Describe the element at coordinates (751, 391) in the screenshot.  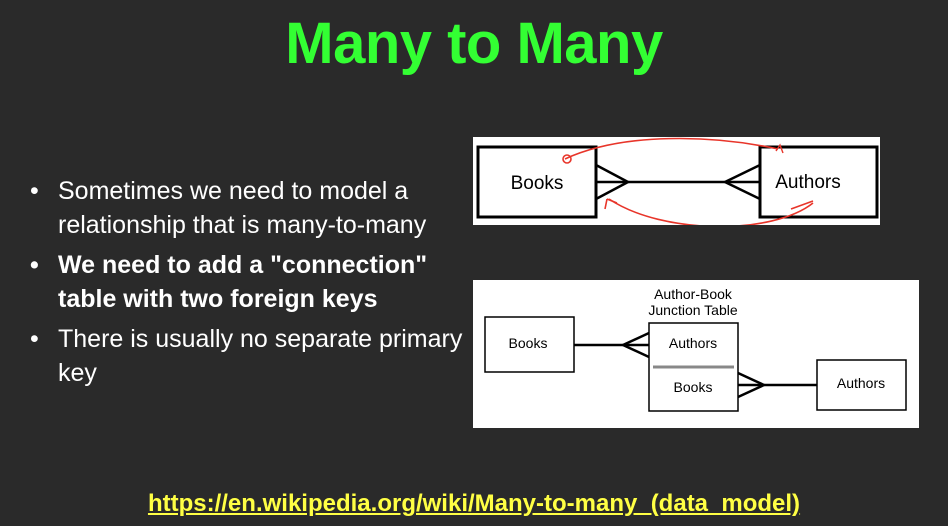
I see `crows-foot-authors-bottom` at that location.